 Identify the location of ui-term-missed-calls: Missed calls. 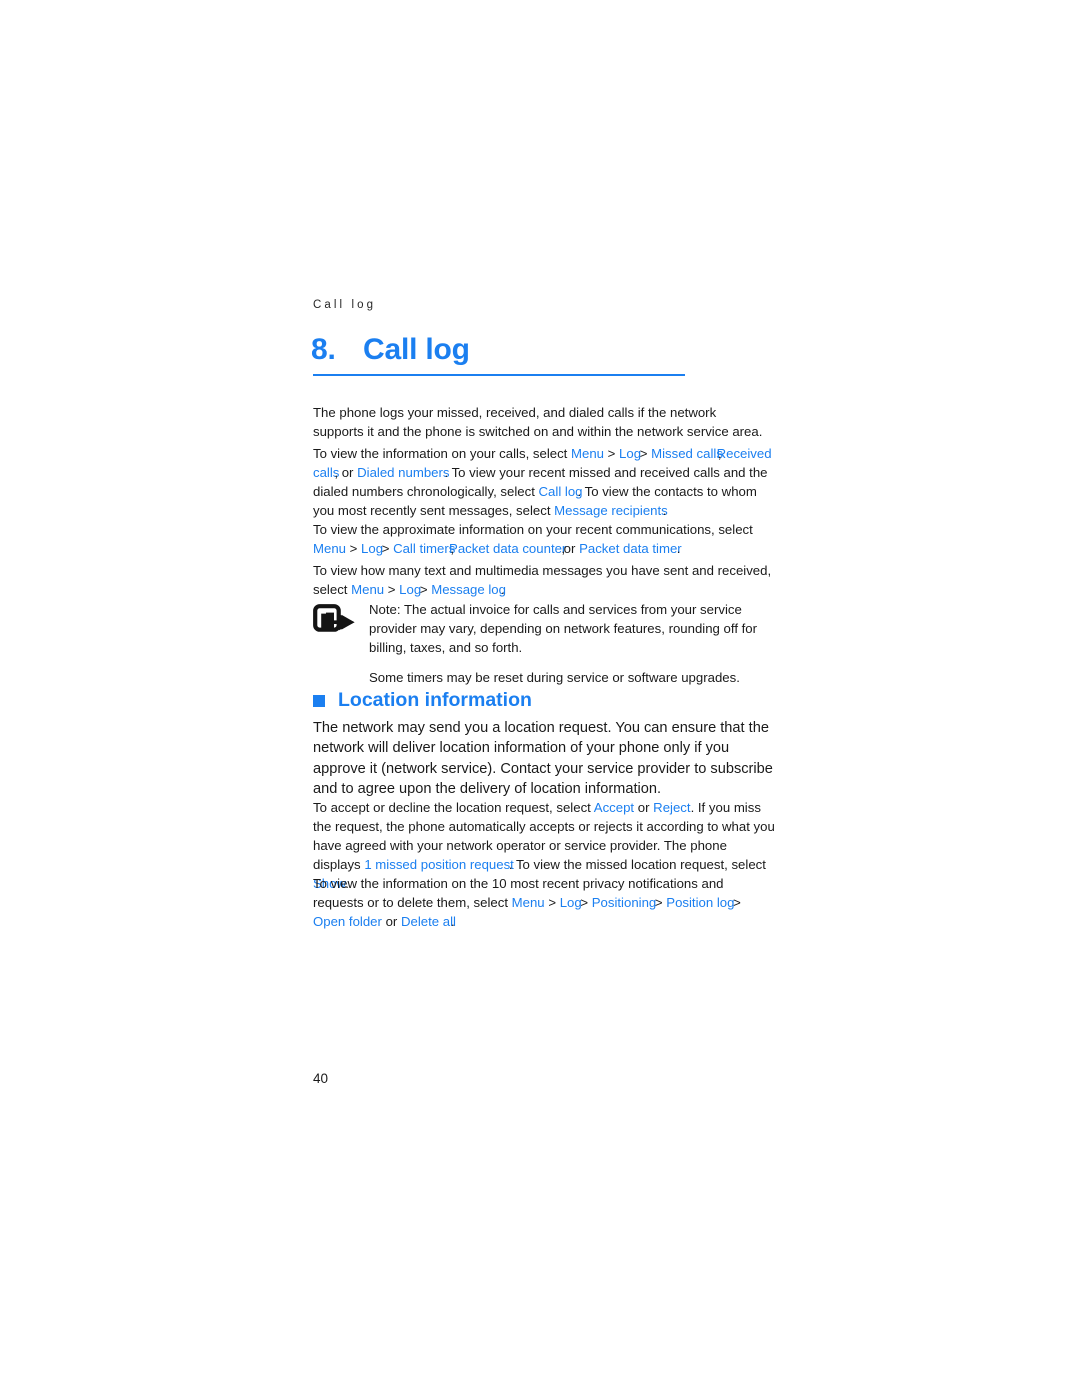
(687, 453).